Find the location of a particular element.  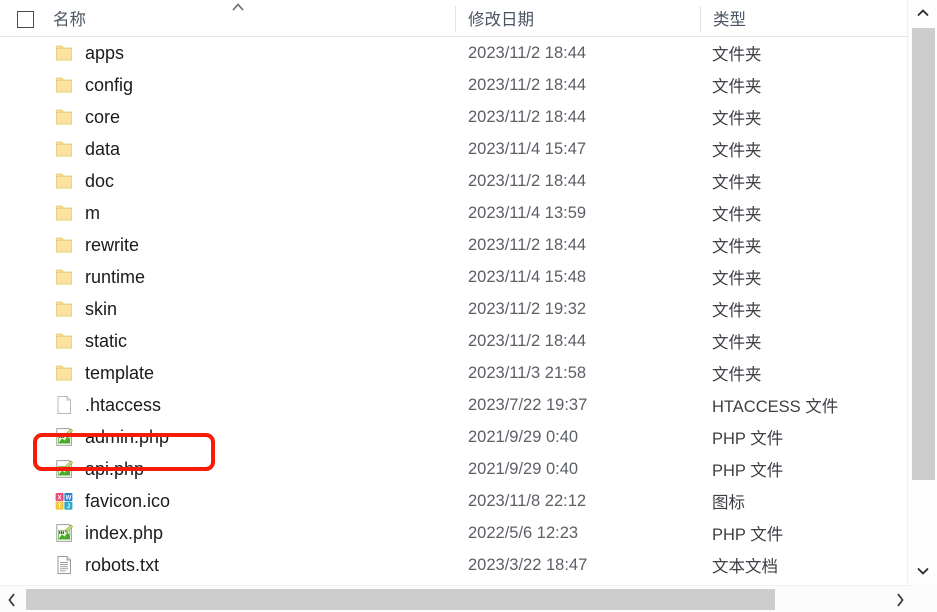

file-name-label: .htaccess is located at coordinates (123, 404).